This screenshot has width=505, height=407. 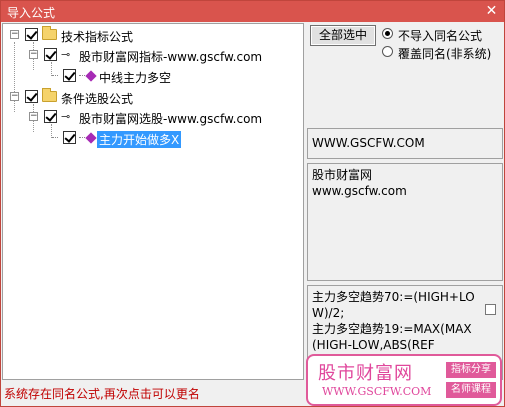 What do you see at coordinates (171, 57) in the screenshot?
I see `tree-node-label: 股市财富网指标-www.gscfw.com` at bounding box center [171, 57].